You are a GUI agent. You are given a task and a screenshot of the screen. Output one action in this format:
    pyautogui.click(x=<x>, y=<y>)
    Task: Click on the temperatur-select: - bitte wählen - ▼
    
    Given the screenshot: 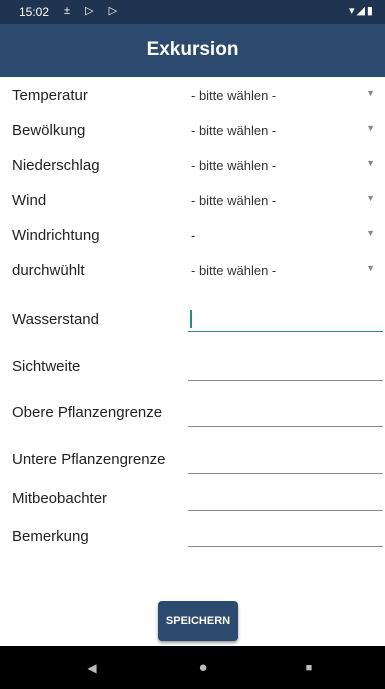 What is the action you would take?
    pyautogui.click(x=284, y=98)
    